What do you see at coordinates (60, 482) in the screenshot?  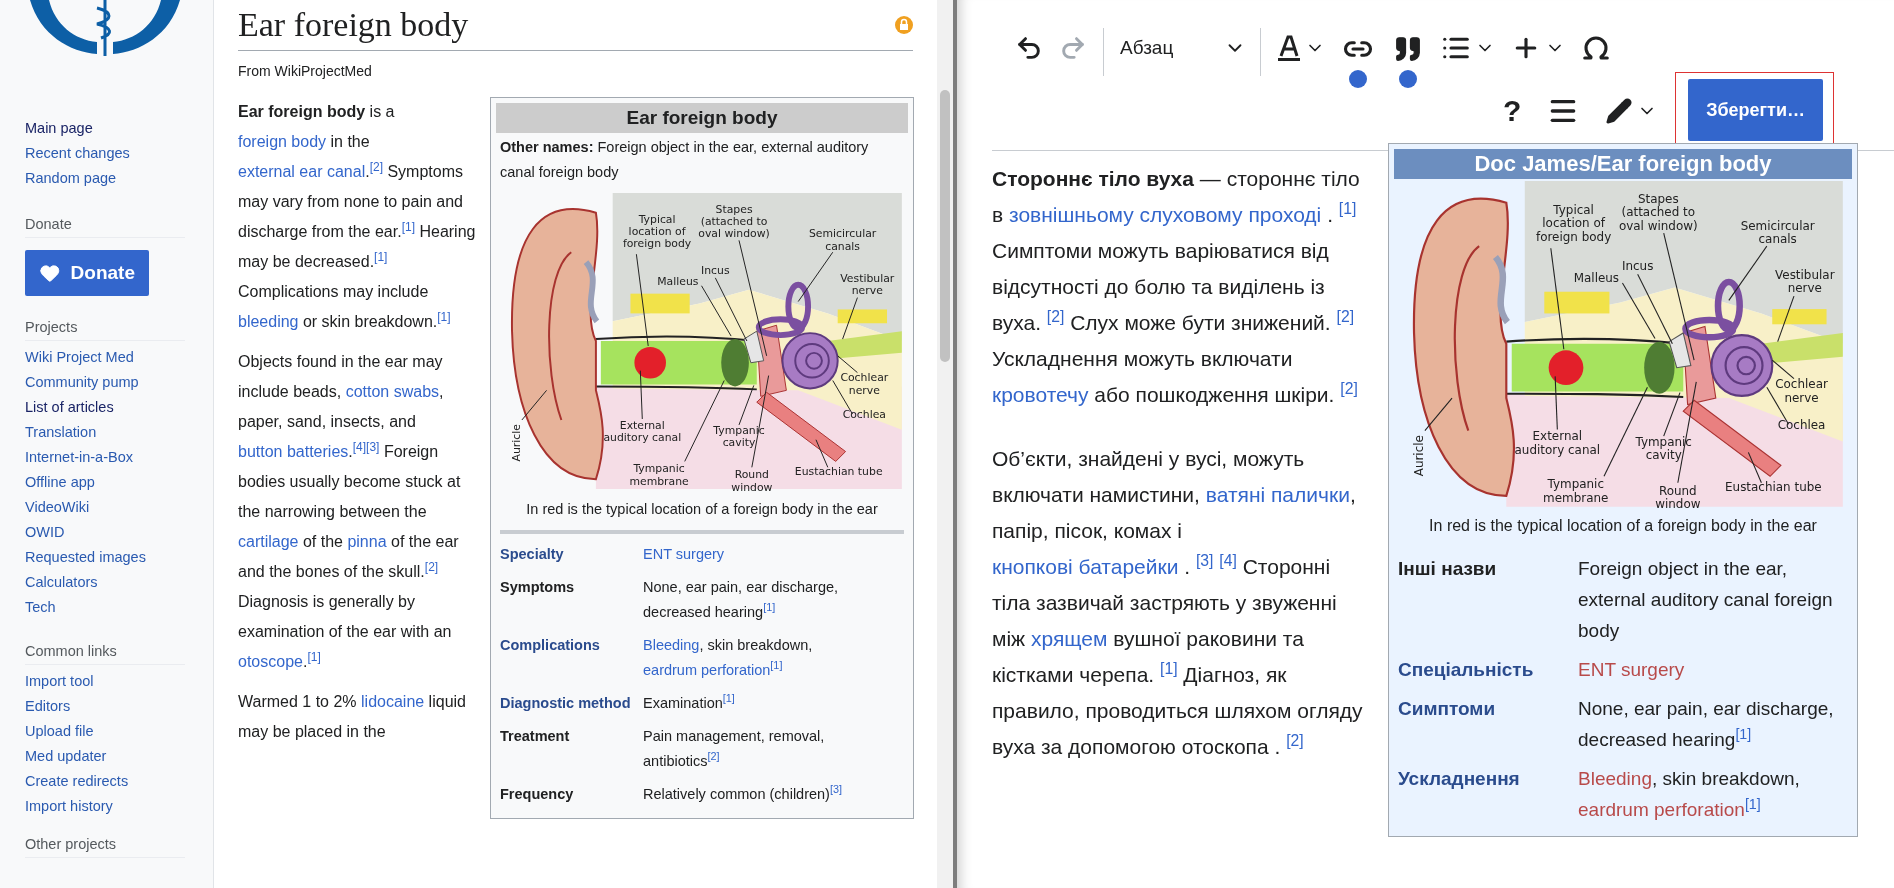 I see `sidebar-link: Offline app` at bounding box center [60, 482].